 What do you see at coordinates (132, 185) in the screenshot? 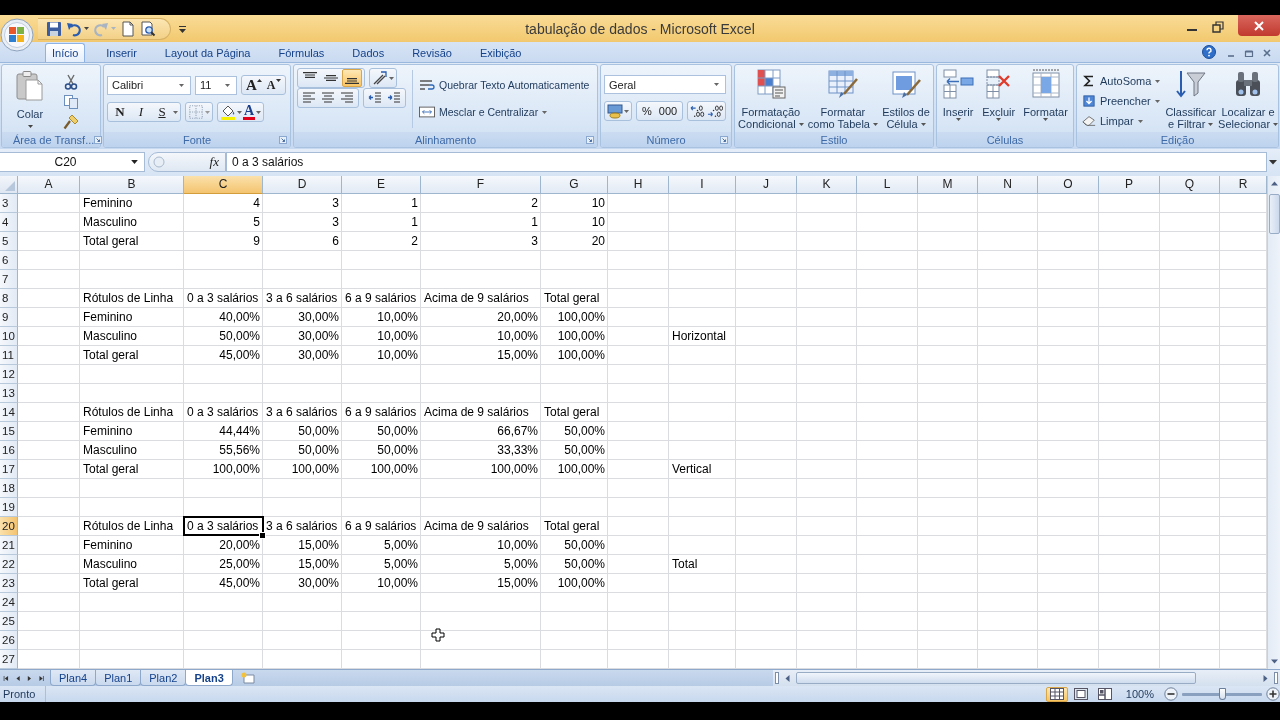
I see `column-header: B` at bounding box center [132, 185].